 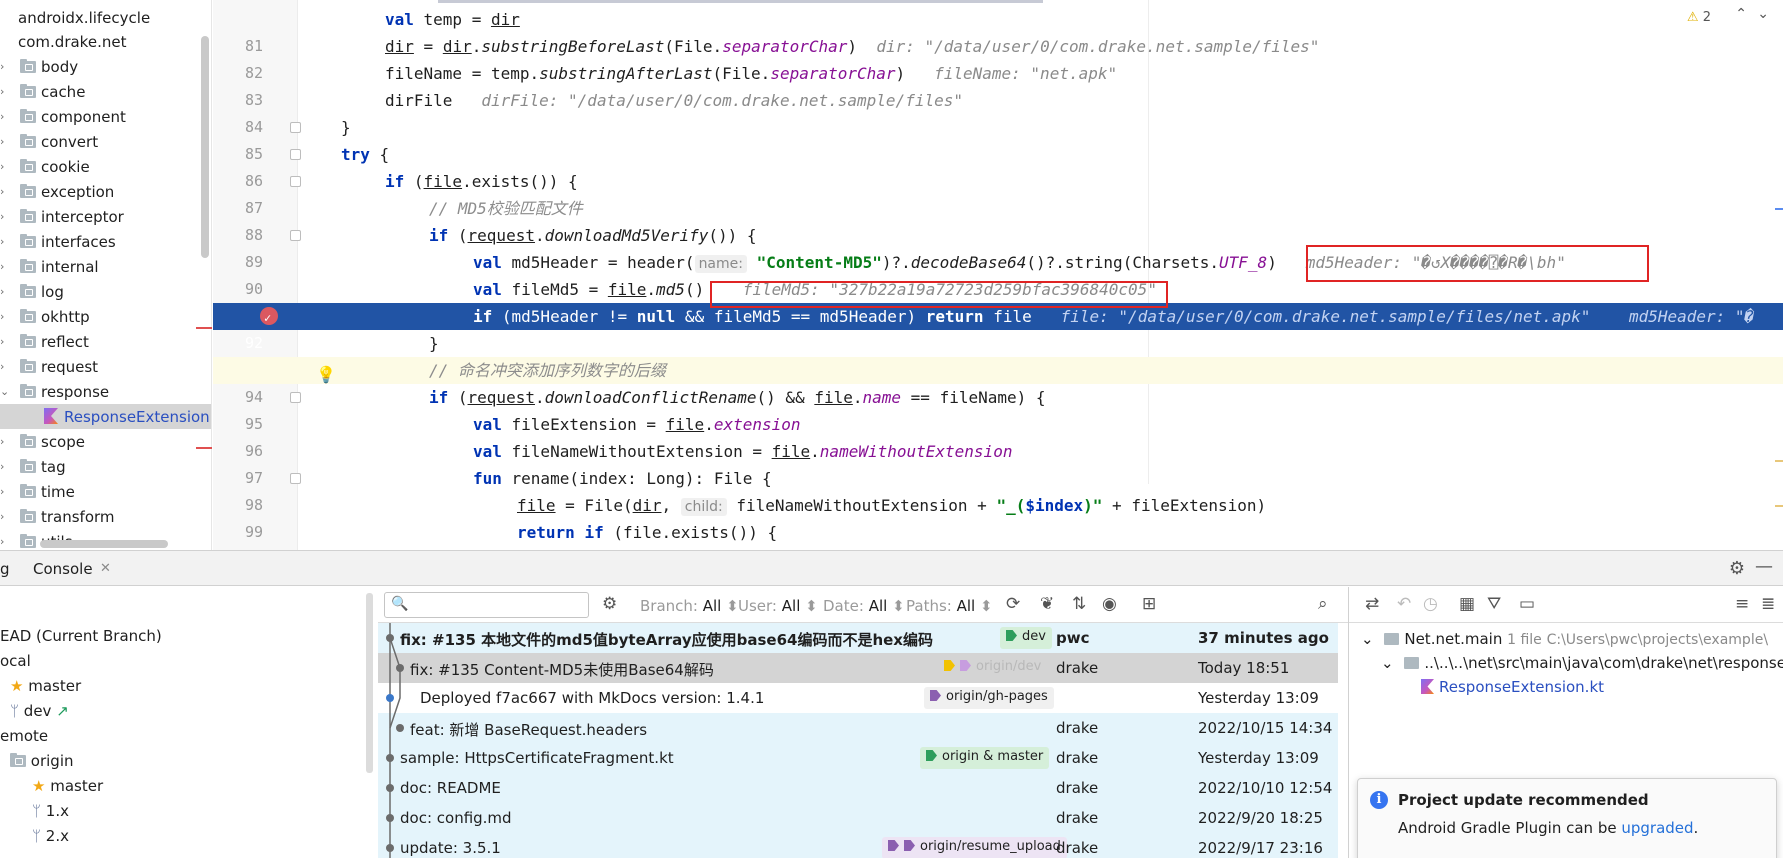 I want to click on tab-console: Console, so click(x=63, y=569).